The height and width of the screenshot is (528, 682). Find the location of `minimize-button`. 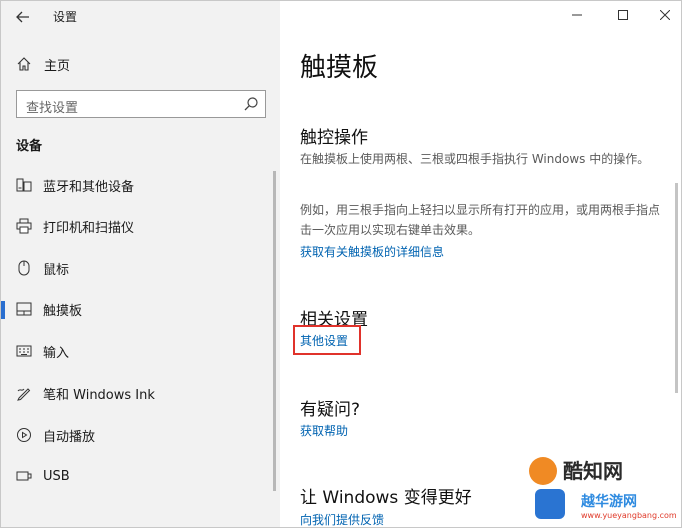

minimize-button is located at coordinates (577, 15).